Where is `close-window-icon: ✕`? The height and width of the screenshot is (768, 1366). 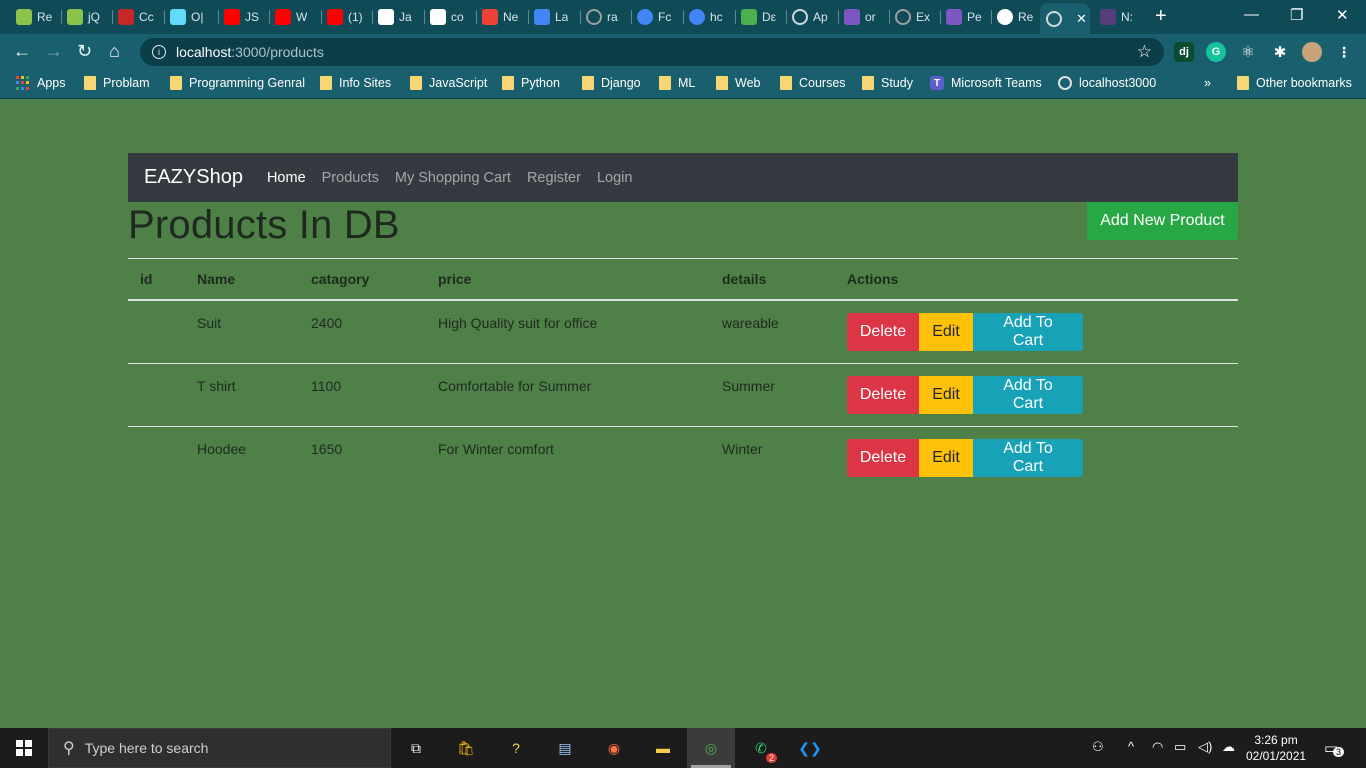
close-window-icon: ✕ is located at coordinates (1342, 15).